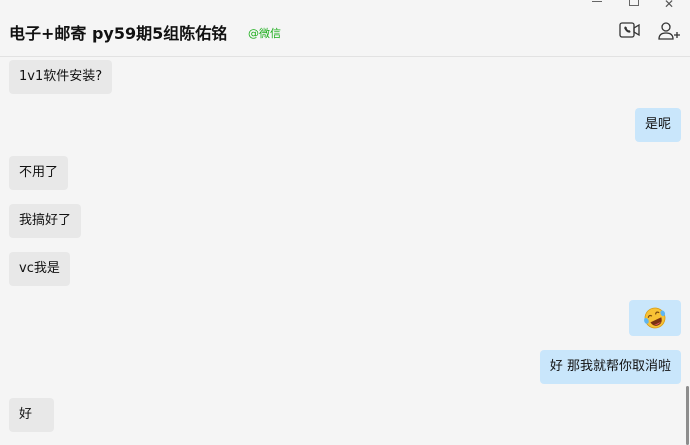  I want to click on message-bubble-incoming: 不用了, so click(39, 173).